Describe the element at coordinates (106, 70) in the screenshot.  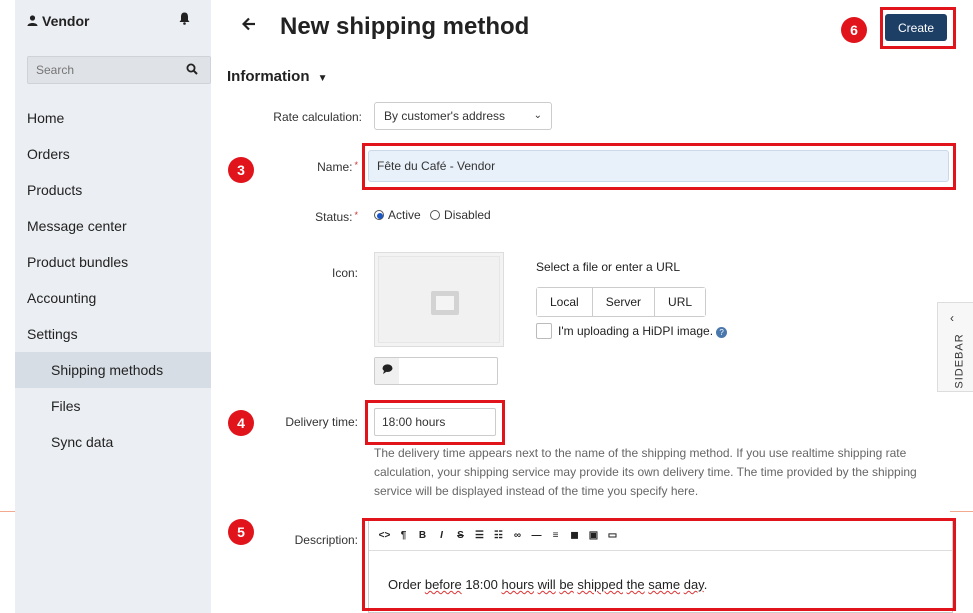
I see `search-input` at that location.